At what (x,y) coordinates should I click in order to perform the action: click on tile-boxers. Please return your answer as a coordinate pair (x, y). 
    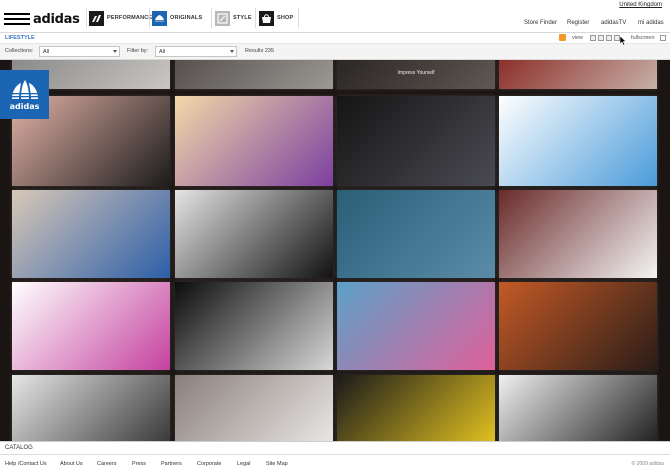
    Looking at the image, I should click on (254, 326).